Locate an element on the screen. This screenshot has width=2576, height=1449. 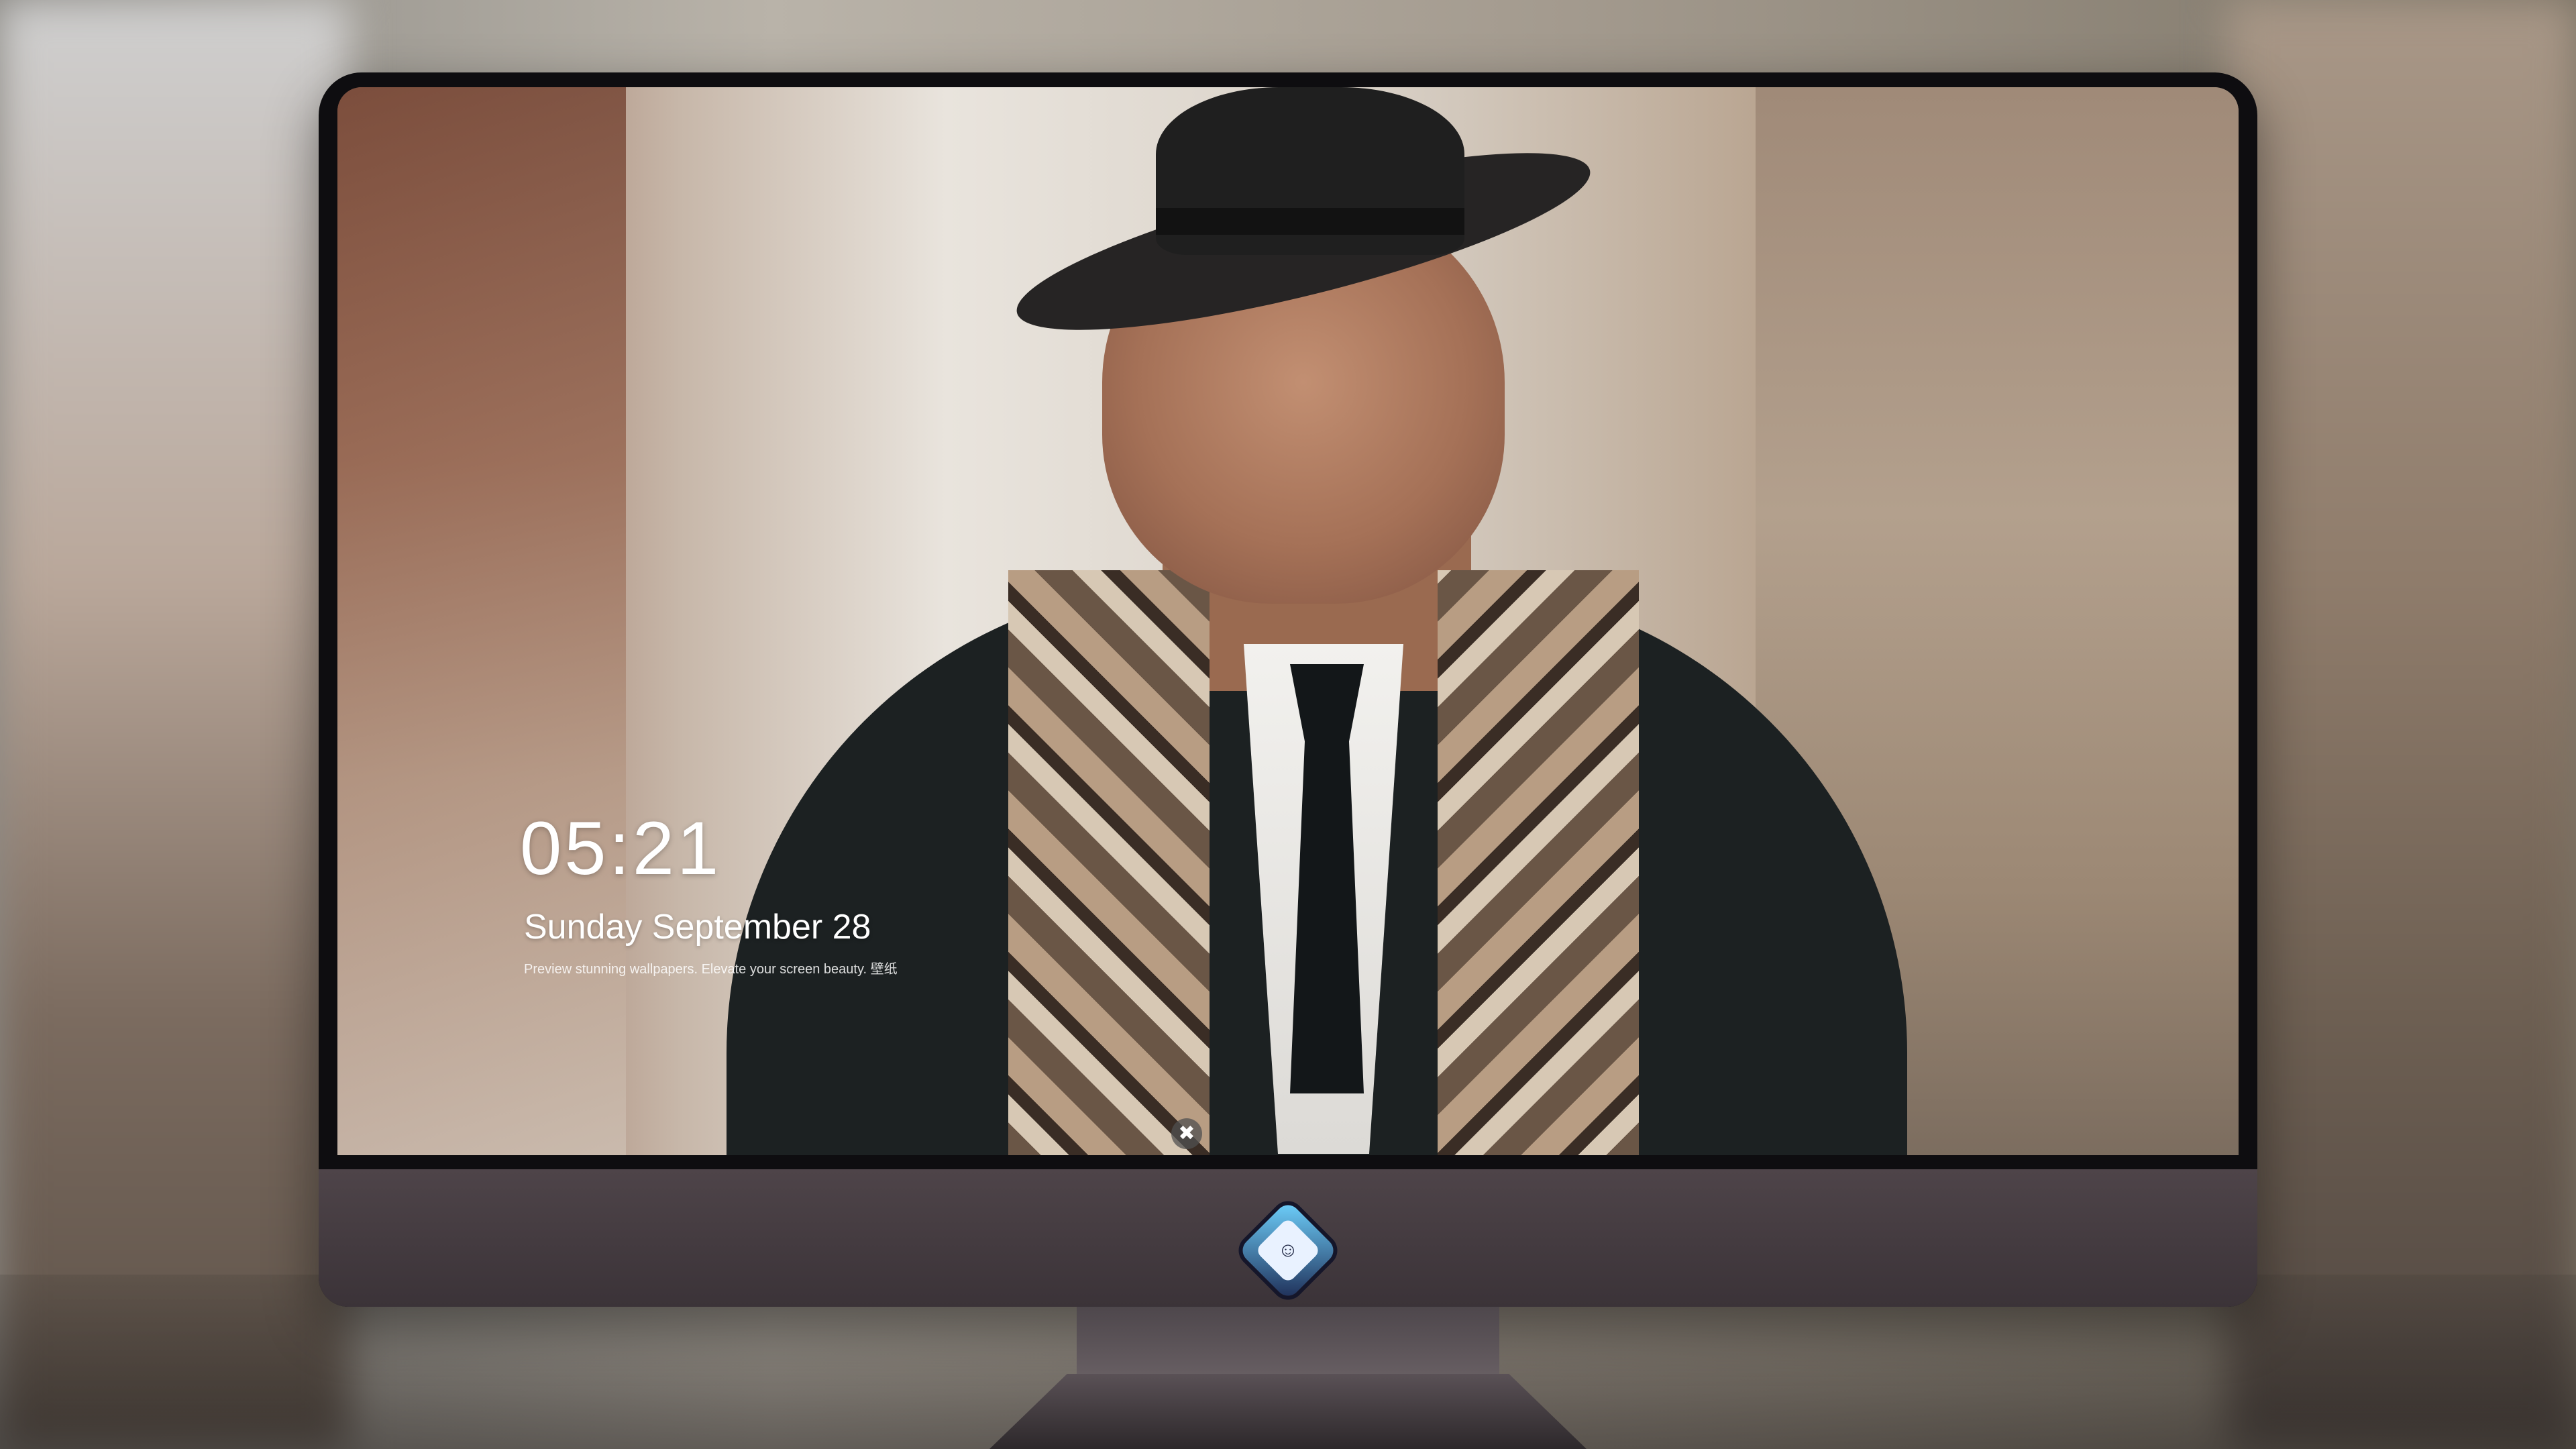
monitor-stand is located at coordinates (1288, 1378).